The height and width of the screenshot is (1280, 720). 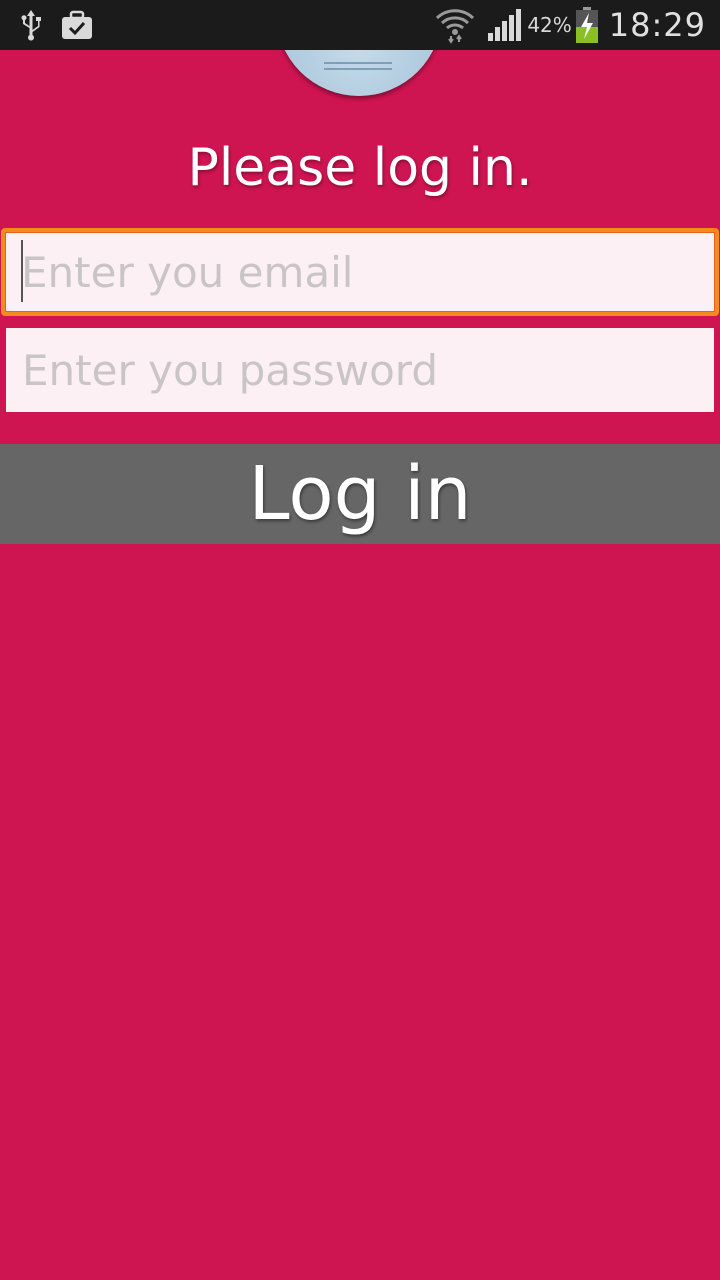 I want to click on text-cursor, so click(x=22, y=271).